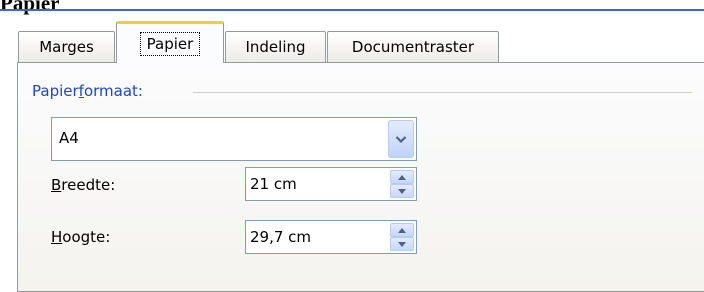 The image size is (704, 292). Describe the element at coordinates (81, 237) in the screenshot. I see `height-label: Hoogte:` at that location.